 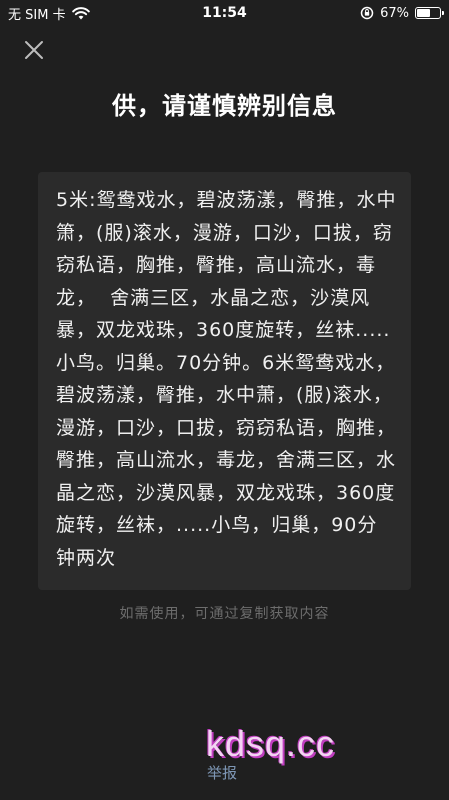 I want to click on battery-percent: 67%, so click(x=394, y=13).